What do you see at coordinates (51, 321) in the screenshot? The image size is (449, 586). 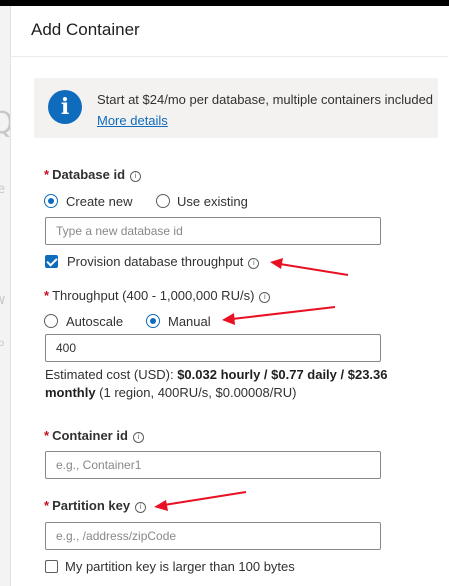 I see `autoscale-radio` at bounding box center [51, 321].